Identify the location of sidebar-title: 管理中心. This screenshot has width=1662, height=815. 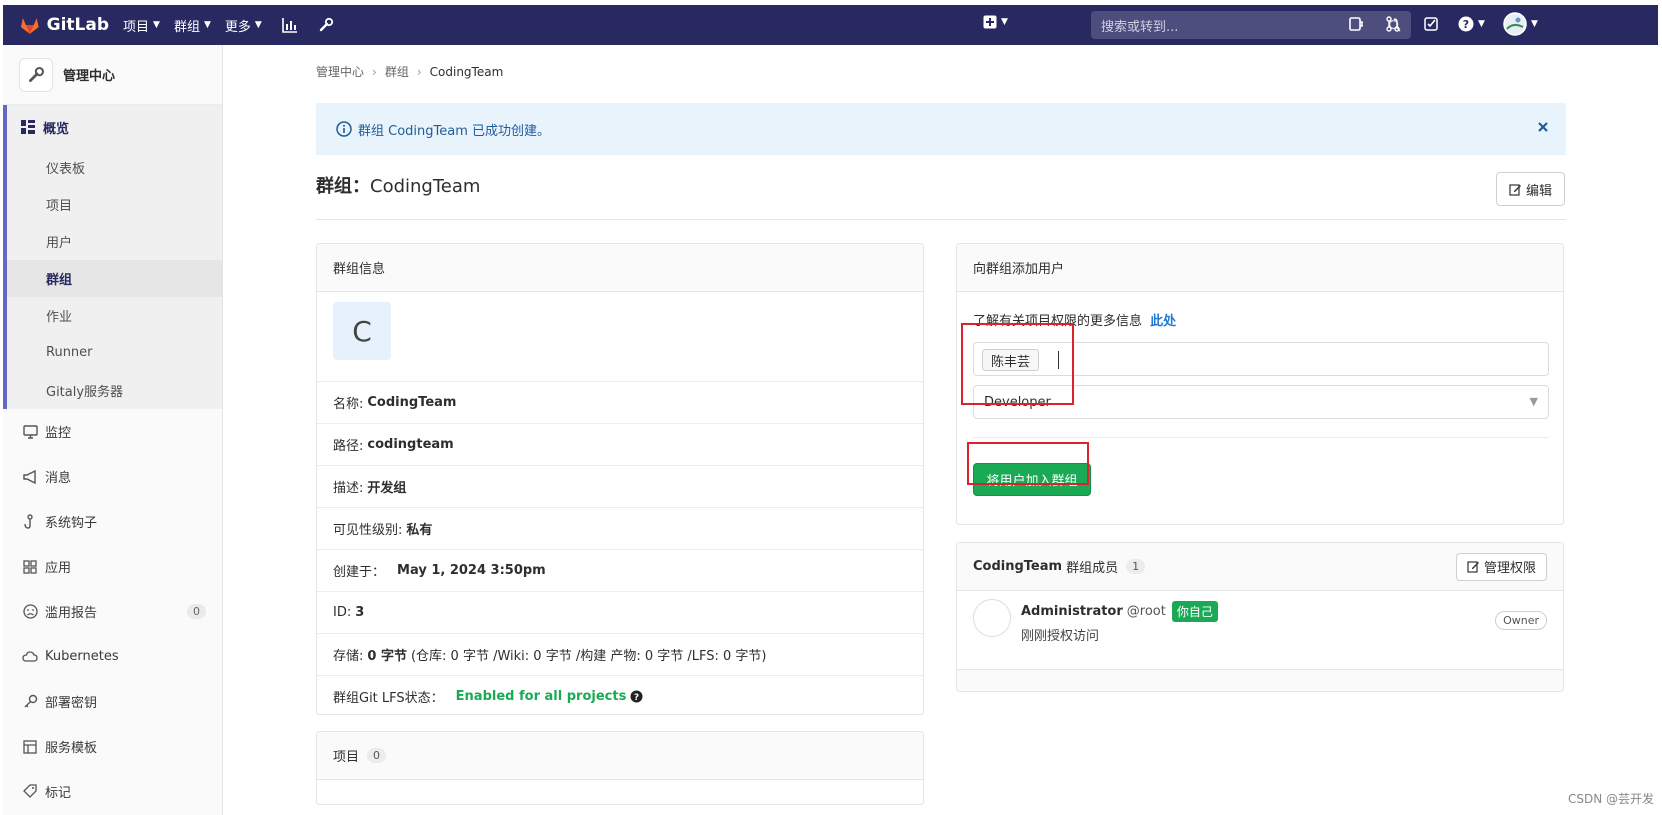
(89, 76).